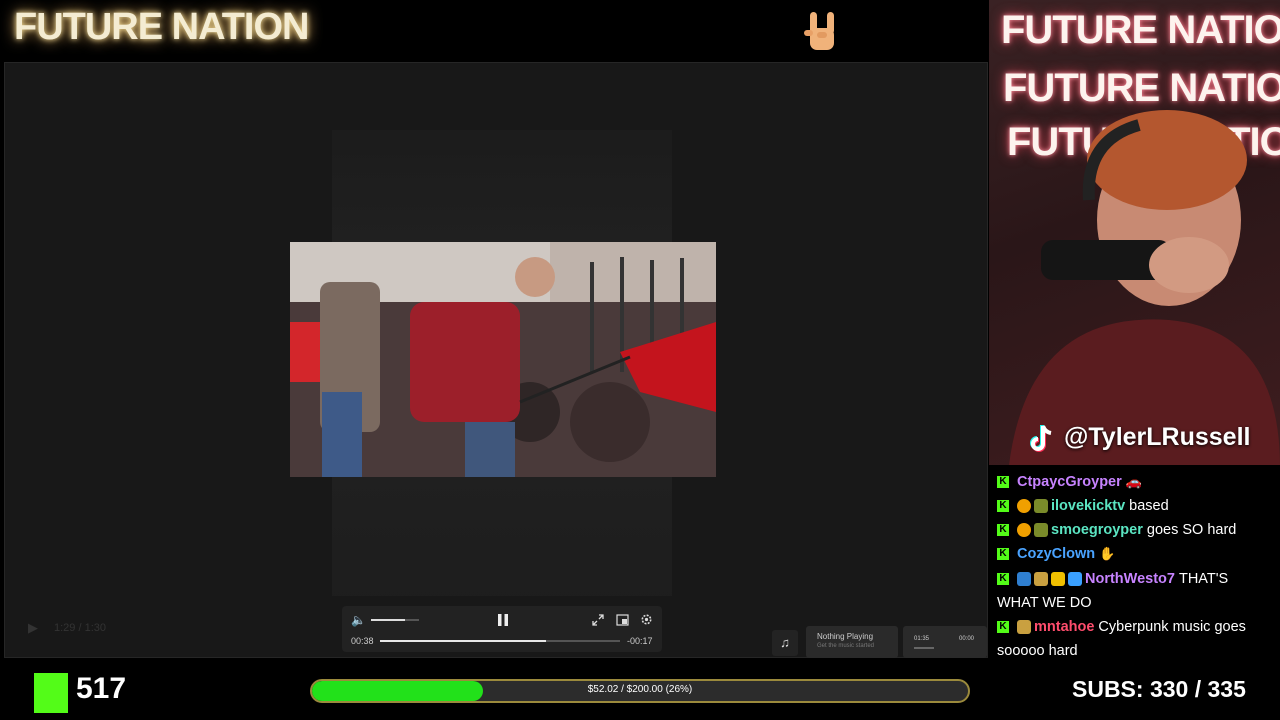 This screenshot has width=1280, height=720. Describe the element at coordinates (1159, 689) in the screenshot. I see `subs-counter: SUBS: 330 / 335` at that location.